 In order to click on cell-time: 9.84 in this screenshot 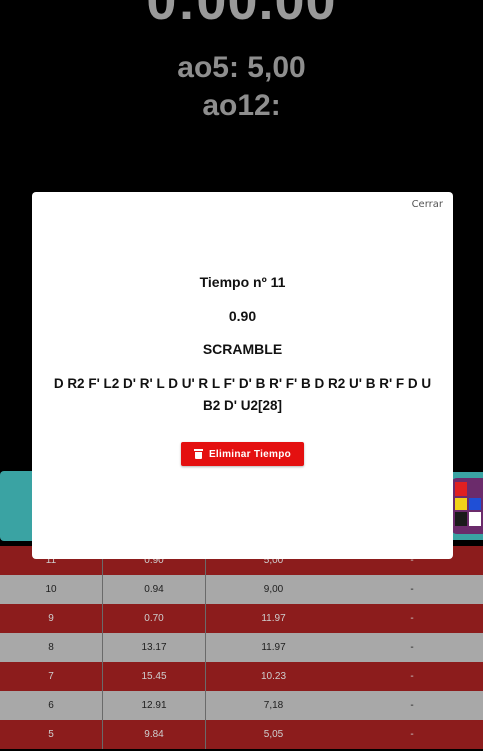, I will do `click(154, 734)`.